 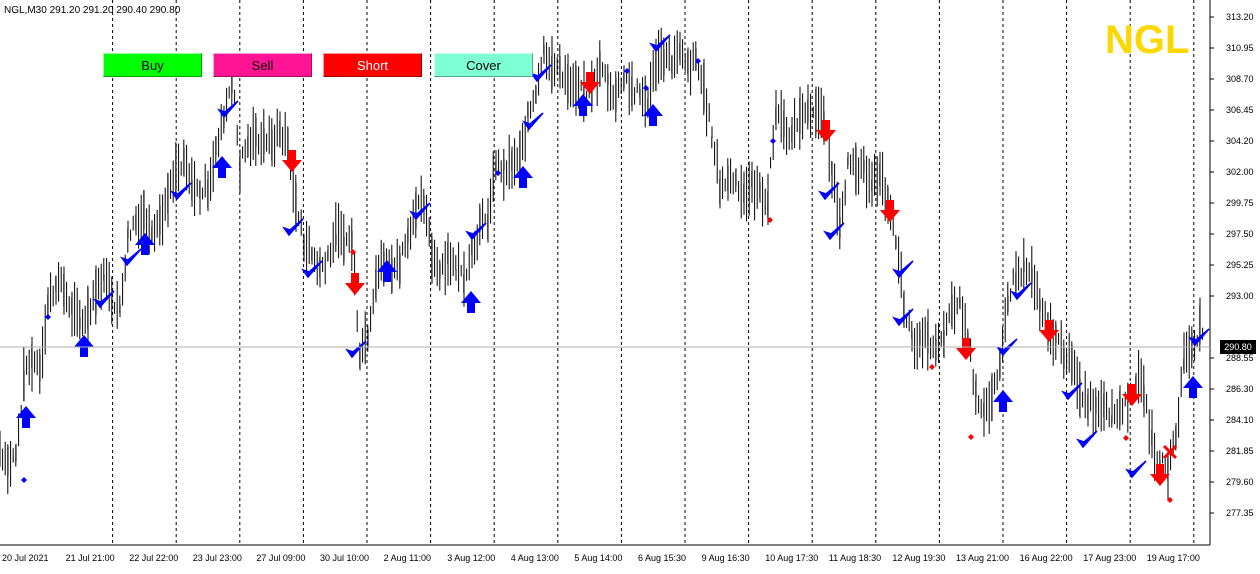 What do you see at coordinates (25, 558) in the screenshot?
I see `time-tick-label: 20 Jul 2021` at bounding box center [25, 558].